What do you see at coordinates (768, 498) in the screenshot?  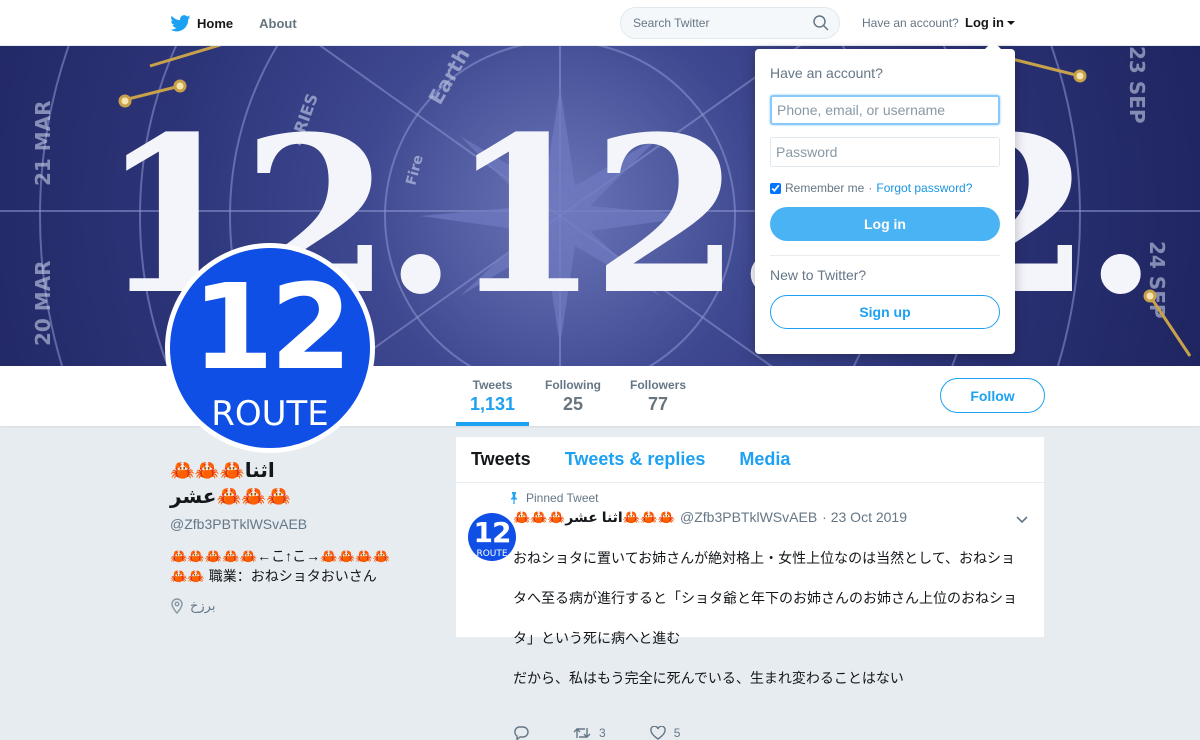 I see `pinned-label-row: Pinned Tweet` at bounding box center [768, 498].